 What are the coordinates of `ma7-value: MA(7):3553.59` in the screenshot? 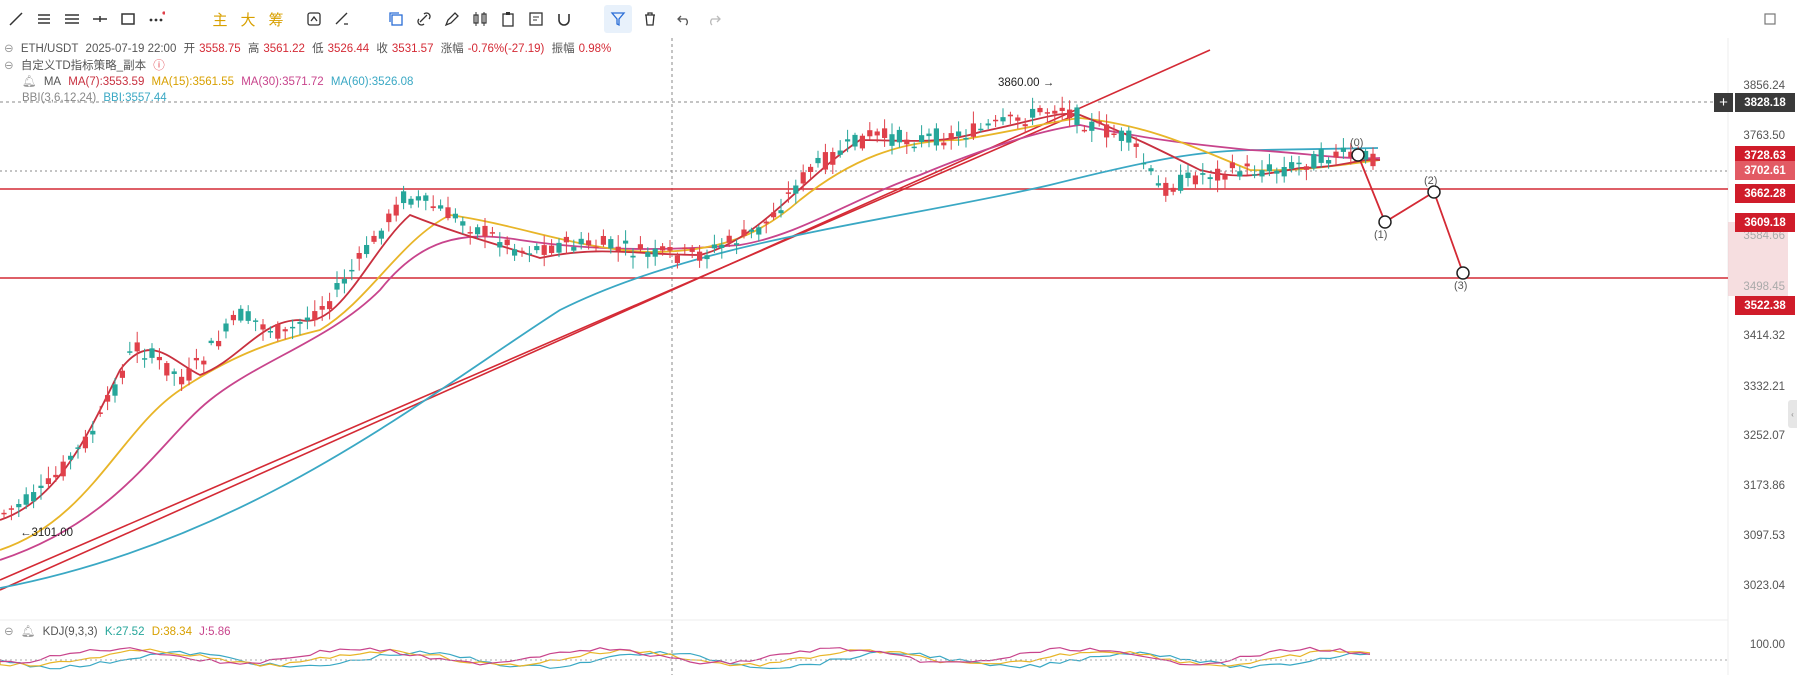 It's located at (106, 82).